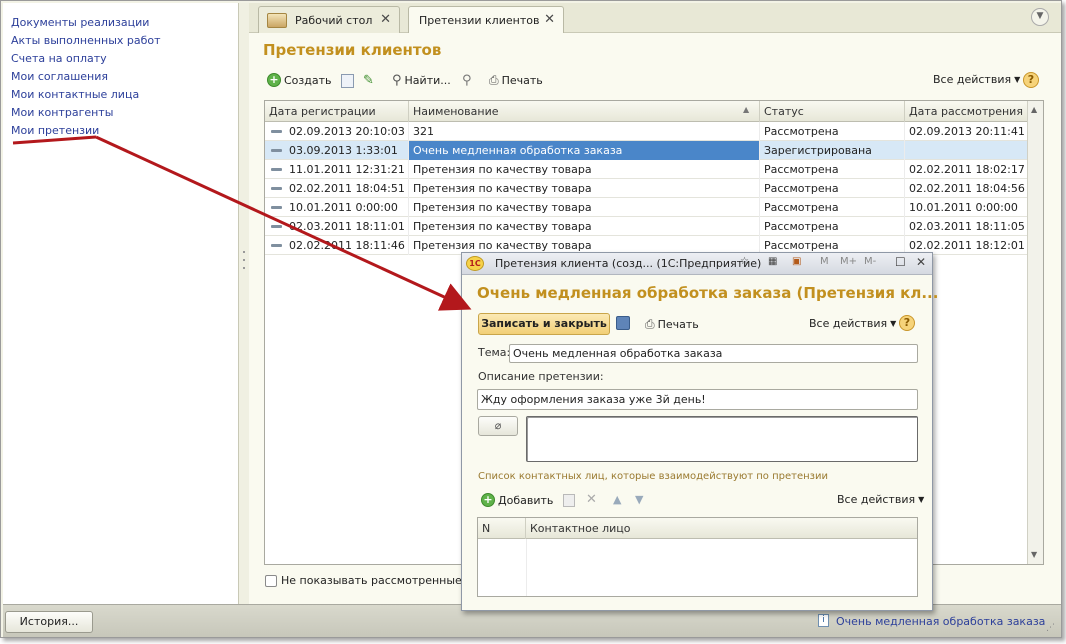 The height and width of the screenshot is (644, 1066). What do you see at coordinates (242, 223) in the screenshot?
I see `annotation-arrow` at bounding box center [242, 223].